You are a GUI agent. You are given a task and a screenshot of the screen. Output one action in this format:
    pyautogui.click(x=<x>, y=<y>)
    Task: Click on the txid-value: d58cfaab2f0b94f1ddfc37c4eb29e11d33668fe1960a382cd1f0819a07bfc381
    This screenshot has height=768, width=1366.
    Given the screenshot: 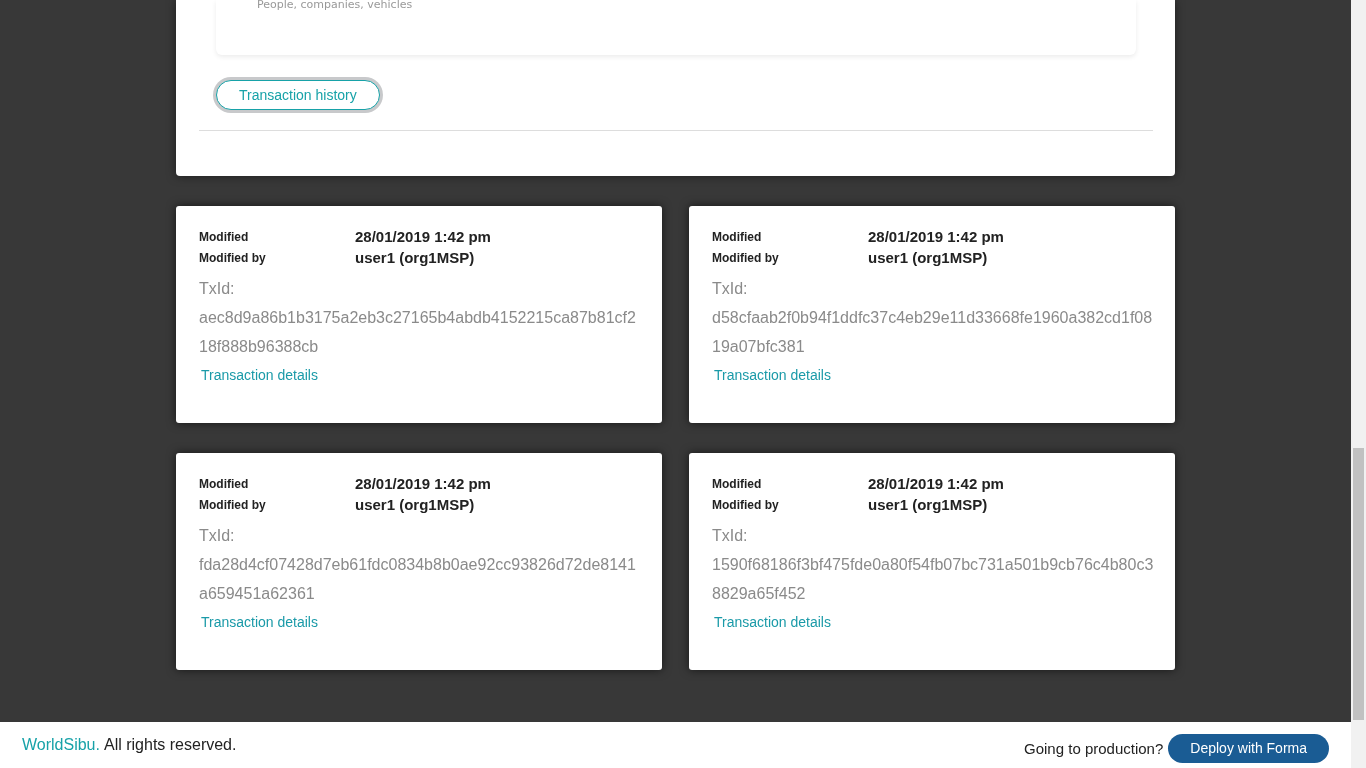 What is the action you would take?
    pyautogui.click(x=933, y=332)
    